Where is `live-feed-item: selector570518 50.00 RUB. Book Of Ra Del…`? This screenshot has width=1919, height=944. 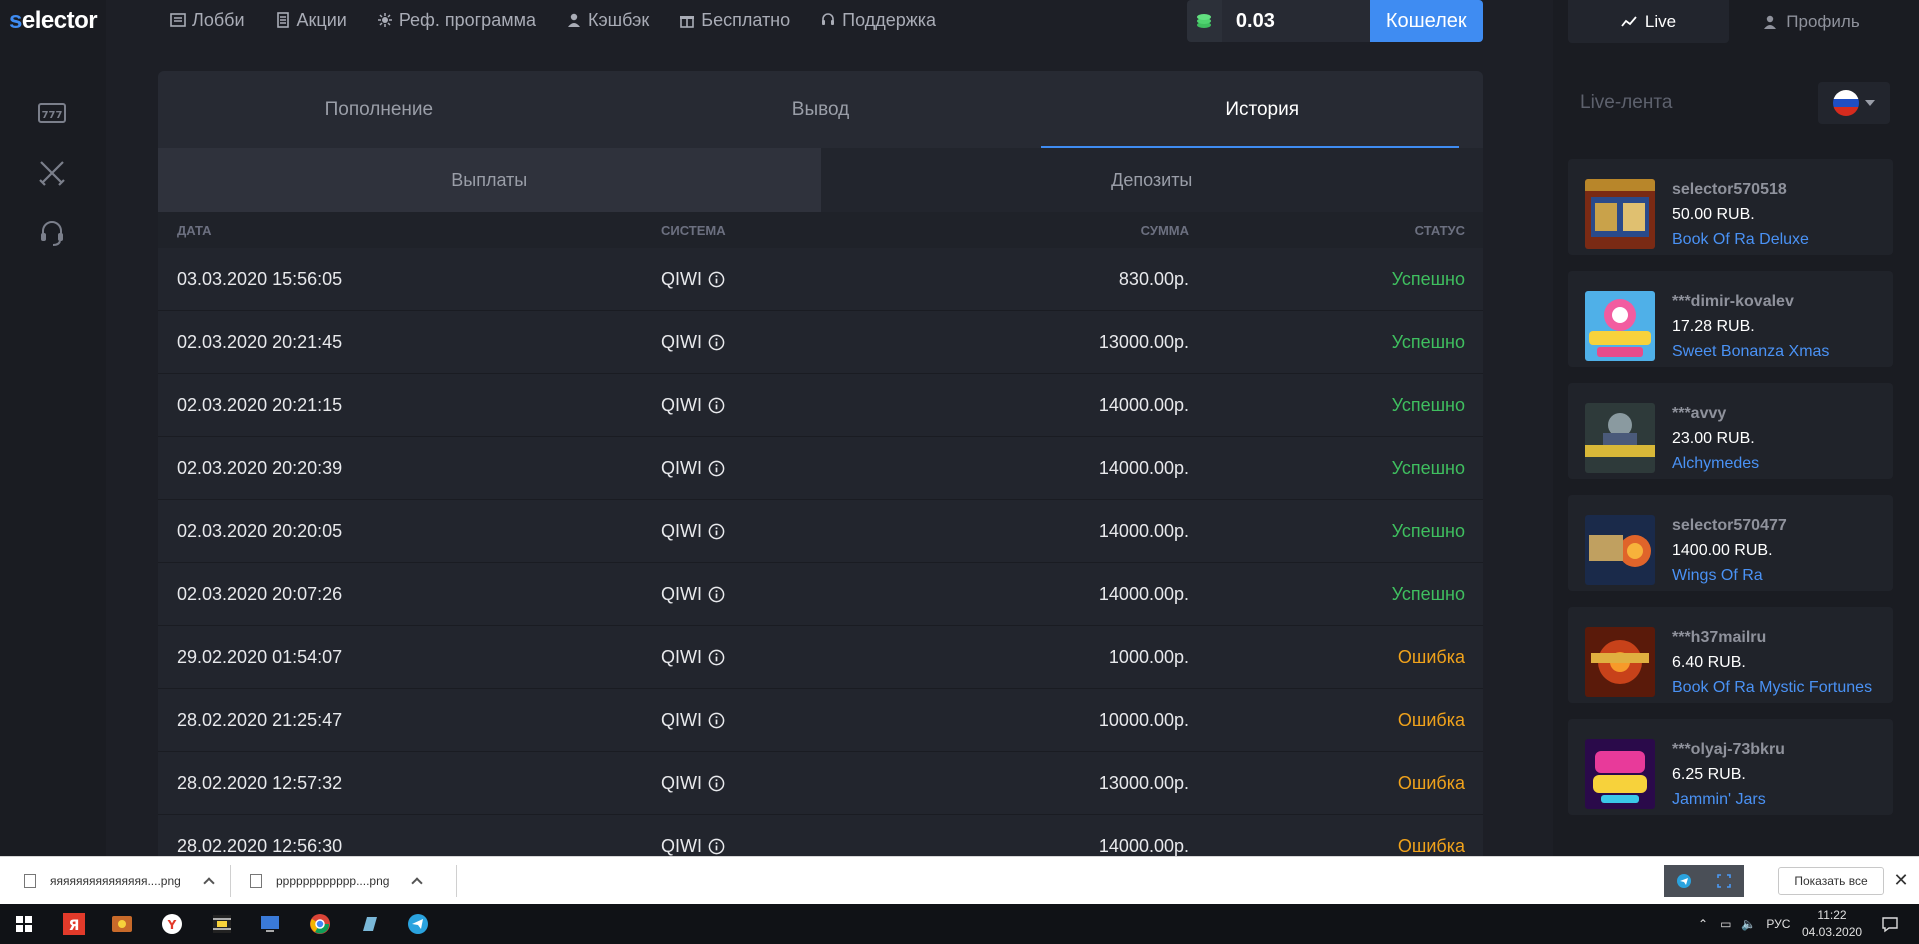
live-feed-item: selector570518 50.00 RUB. Book Of Ra Del… is located at coordinates (1730, 207).